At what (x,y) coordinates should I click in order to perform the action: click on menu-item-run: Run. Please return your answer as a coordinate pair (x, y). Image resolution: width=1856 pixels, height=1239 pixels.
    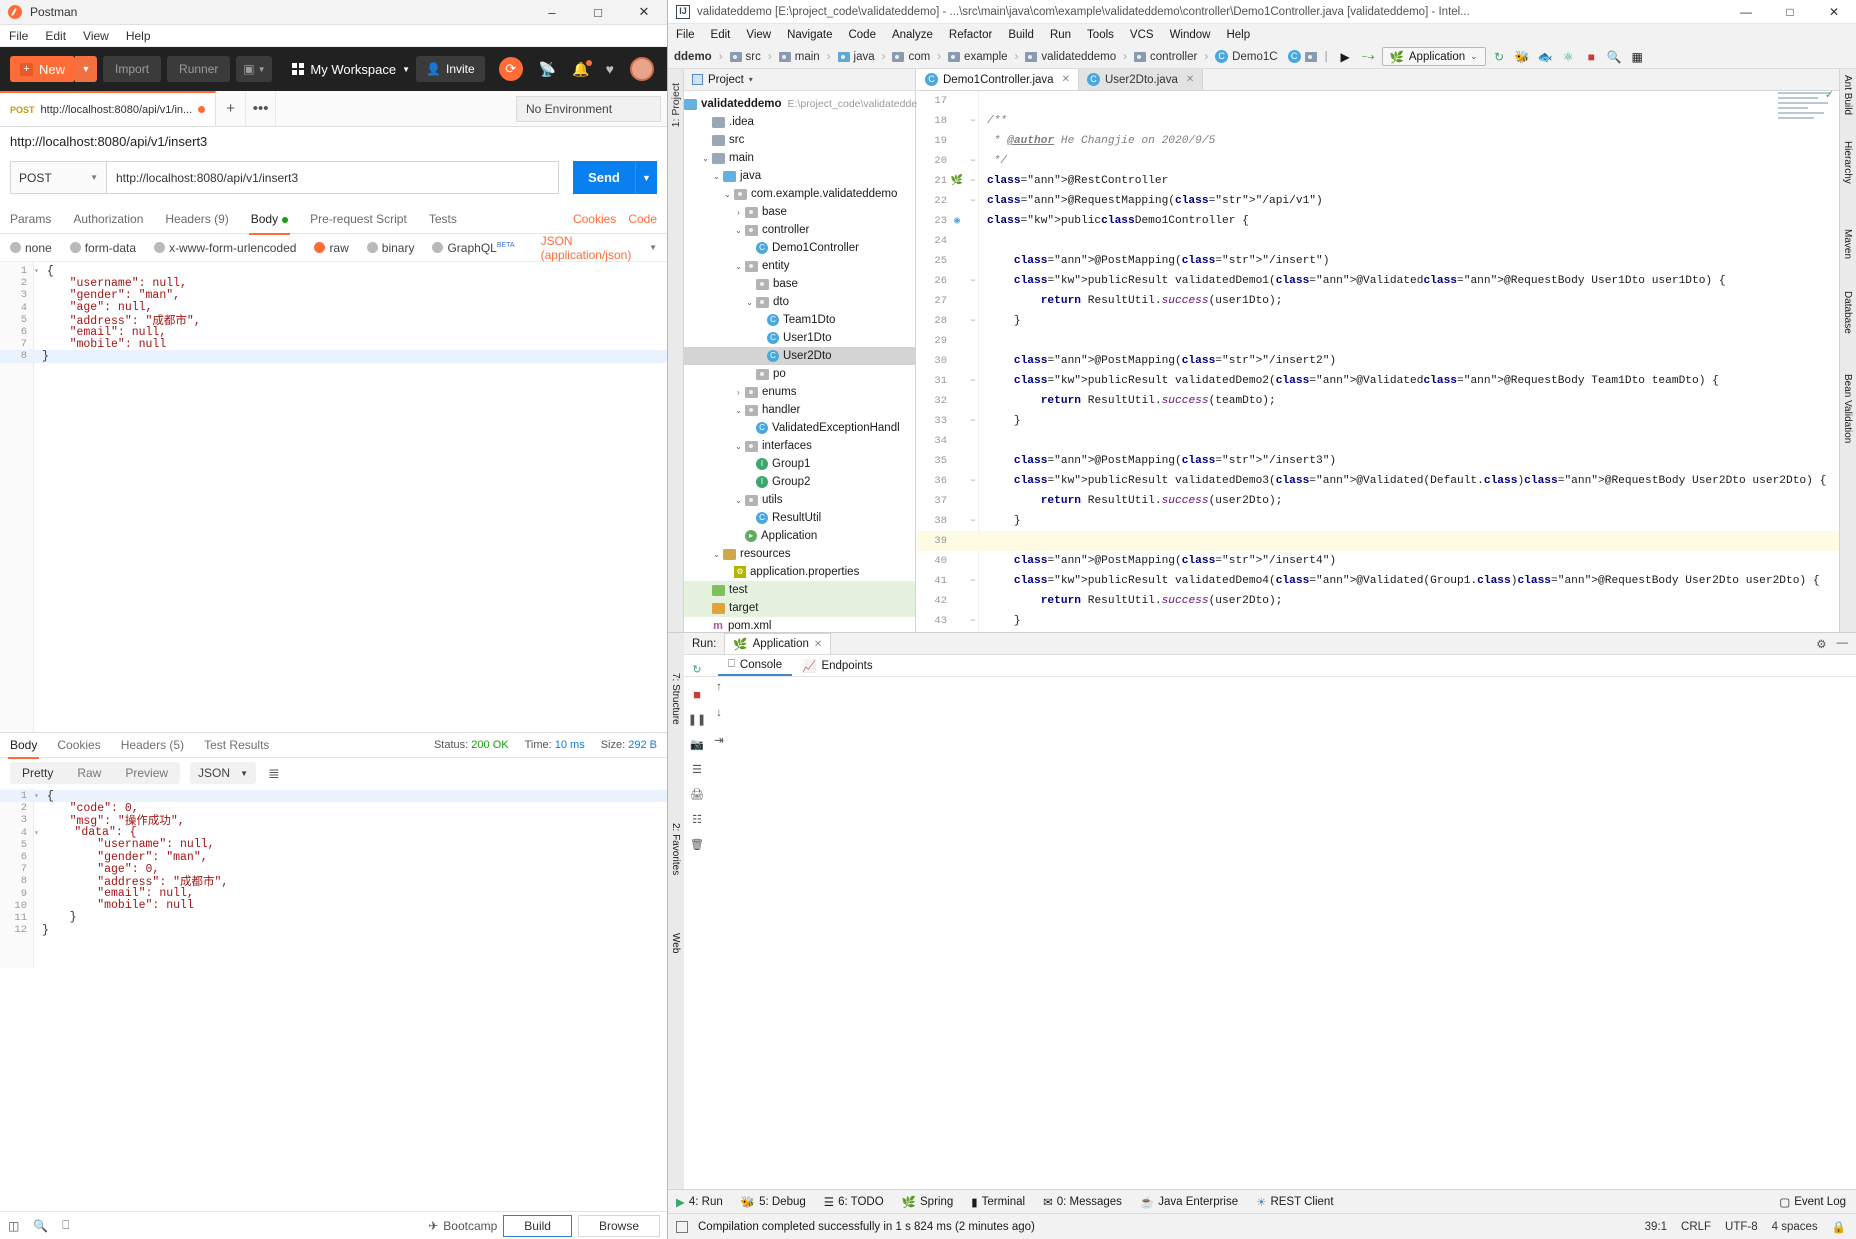
    Looking at the image, I should click on (1060, 35).